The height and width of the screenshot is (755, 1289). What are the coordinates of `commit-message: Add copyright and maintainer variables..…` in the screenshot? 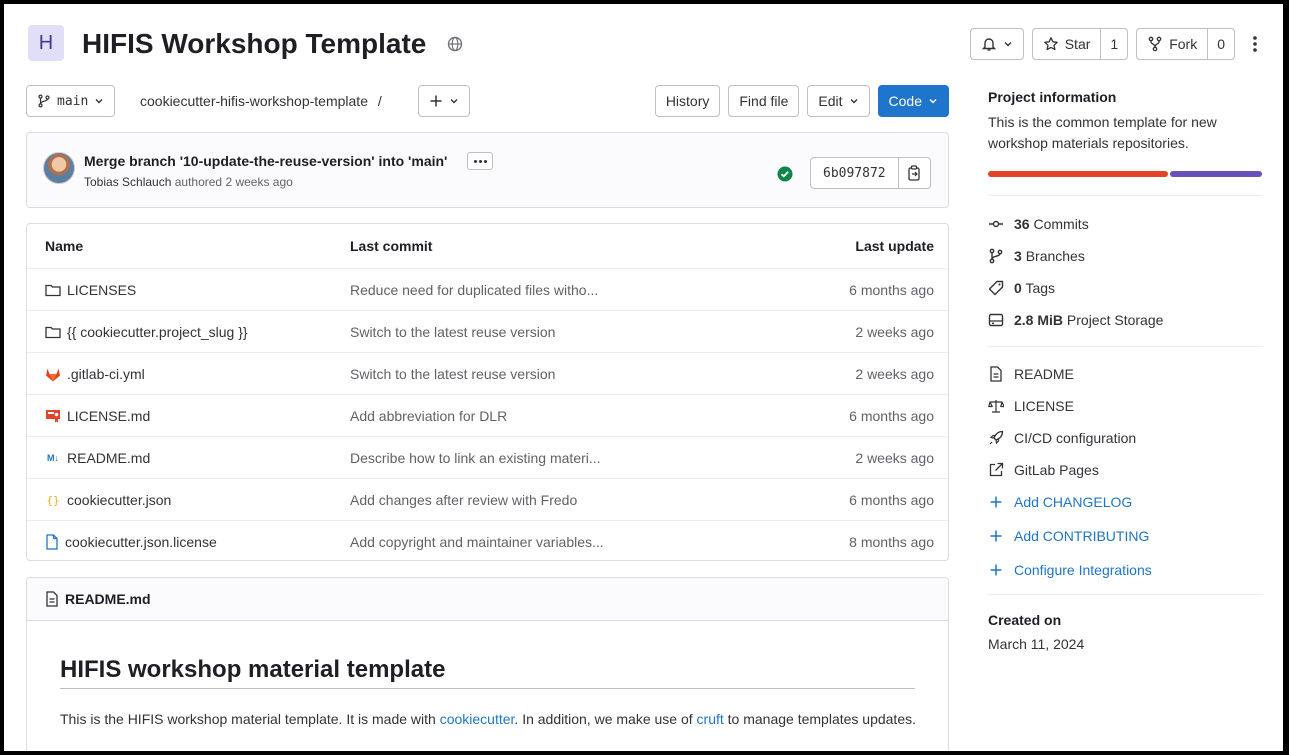 It's located at (477, 542).